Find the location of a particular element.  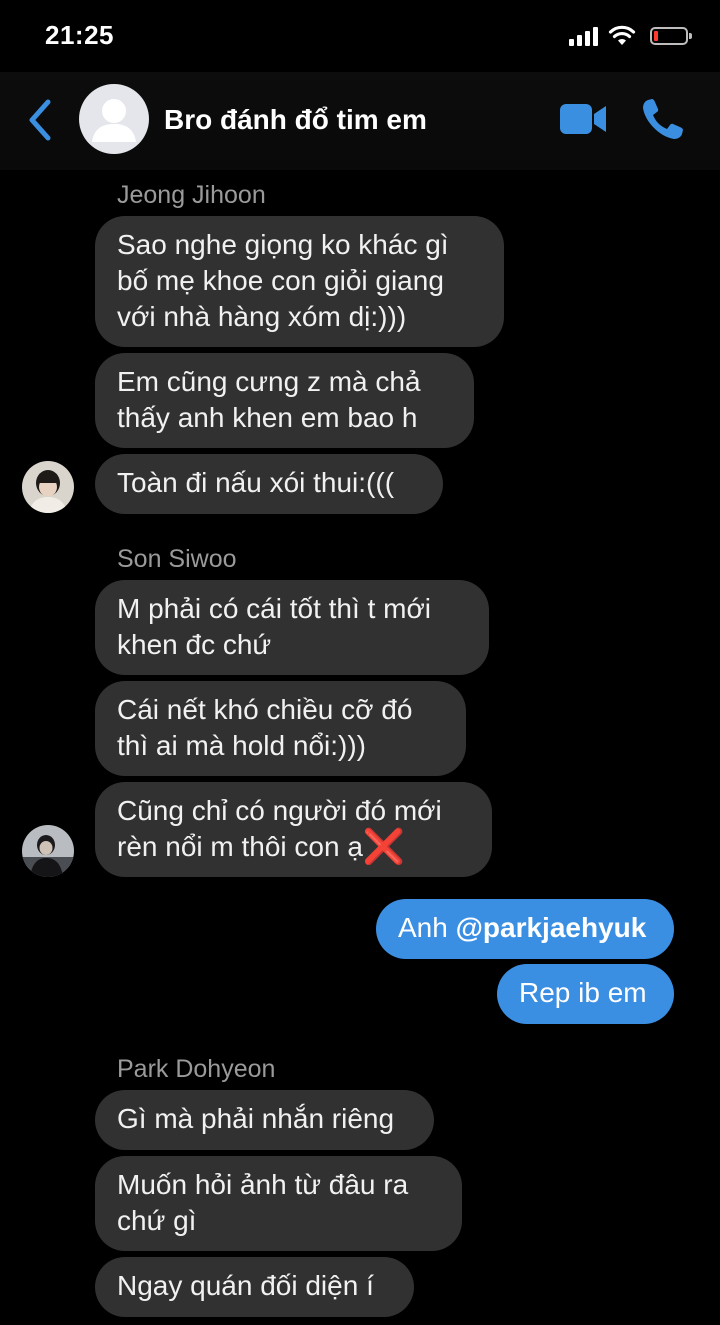

default-avatar-icon is located at coordinates (114, 120).